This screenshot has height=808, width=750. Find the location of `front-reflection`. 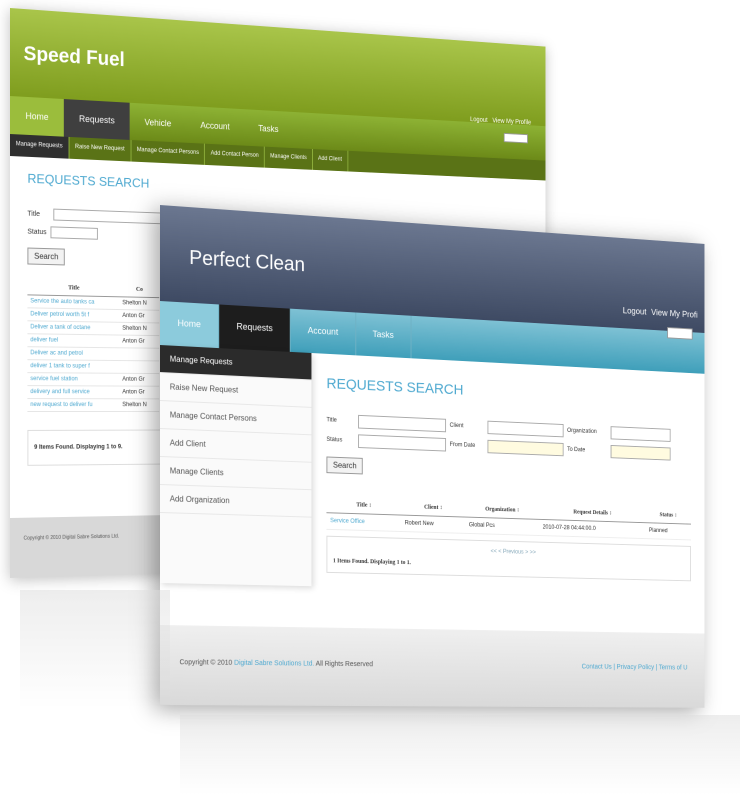

front-reflection is located at coordinates (460, 755).